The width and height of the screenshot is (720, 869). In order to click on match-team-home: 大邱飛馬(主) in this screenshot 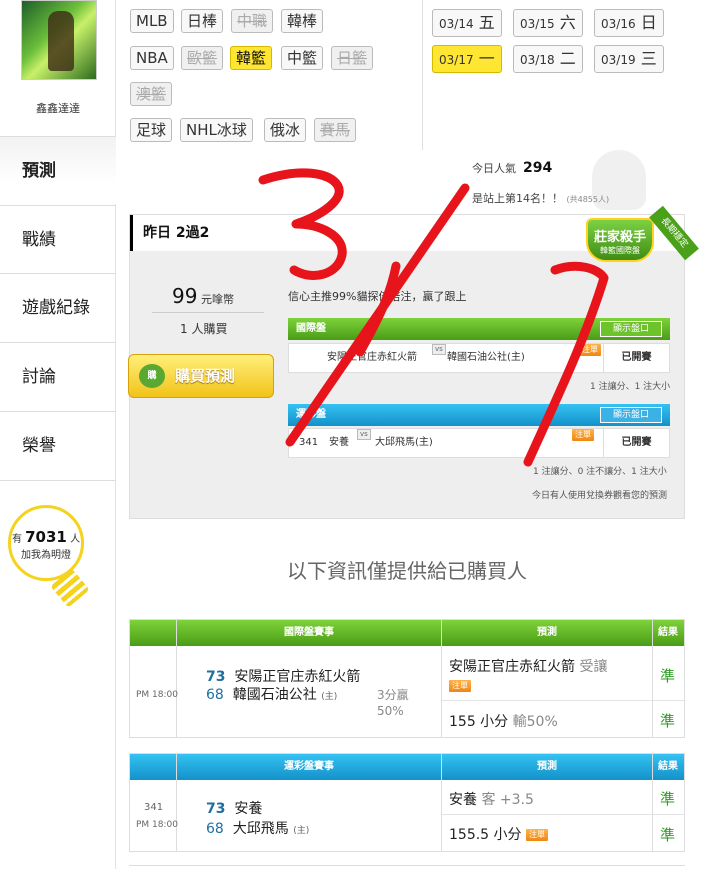, I will do `click(404, 442)`.